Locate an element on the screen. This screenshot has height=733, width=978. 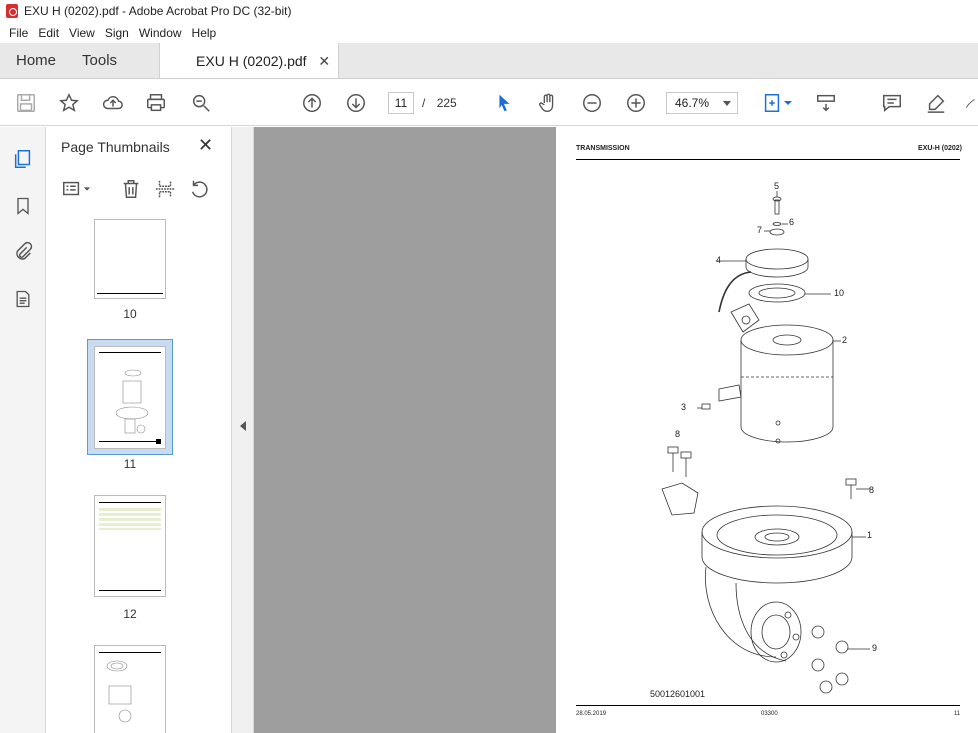
panel-collapse-handle is located at coordinates (243, 430).